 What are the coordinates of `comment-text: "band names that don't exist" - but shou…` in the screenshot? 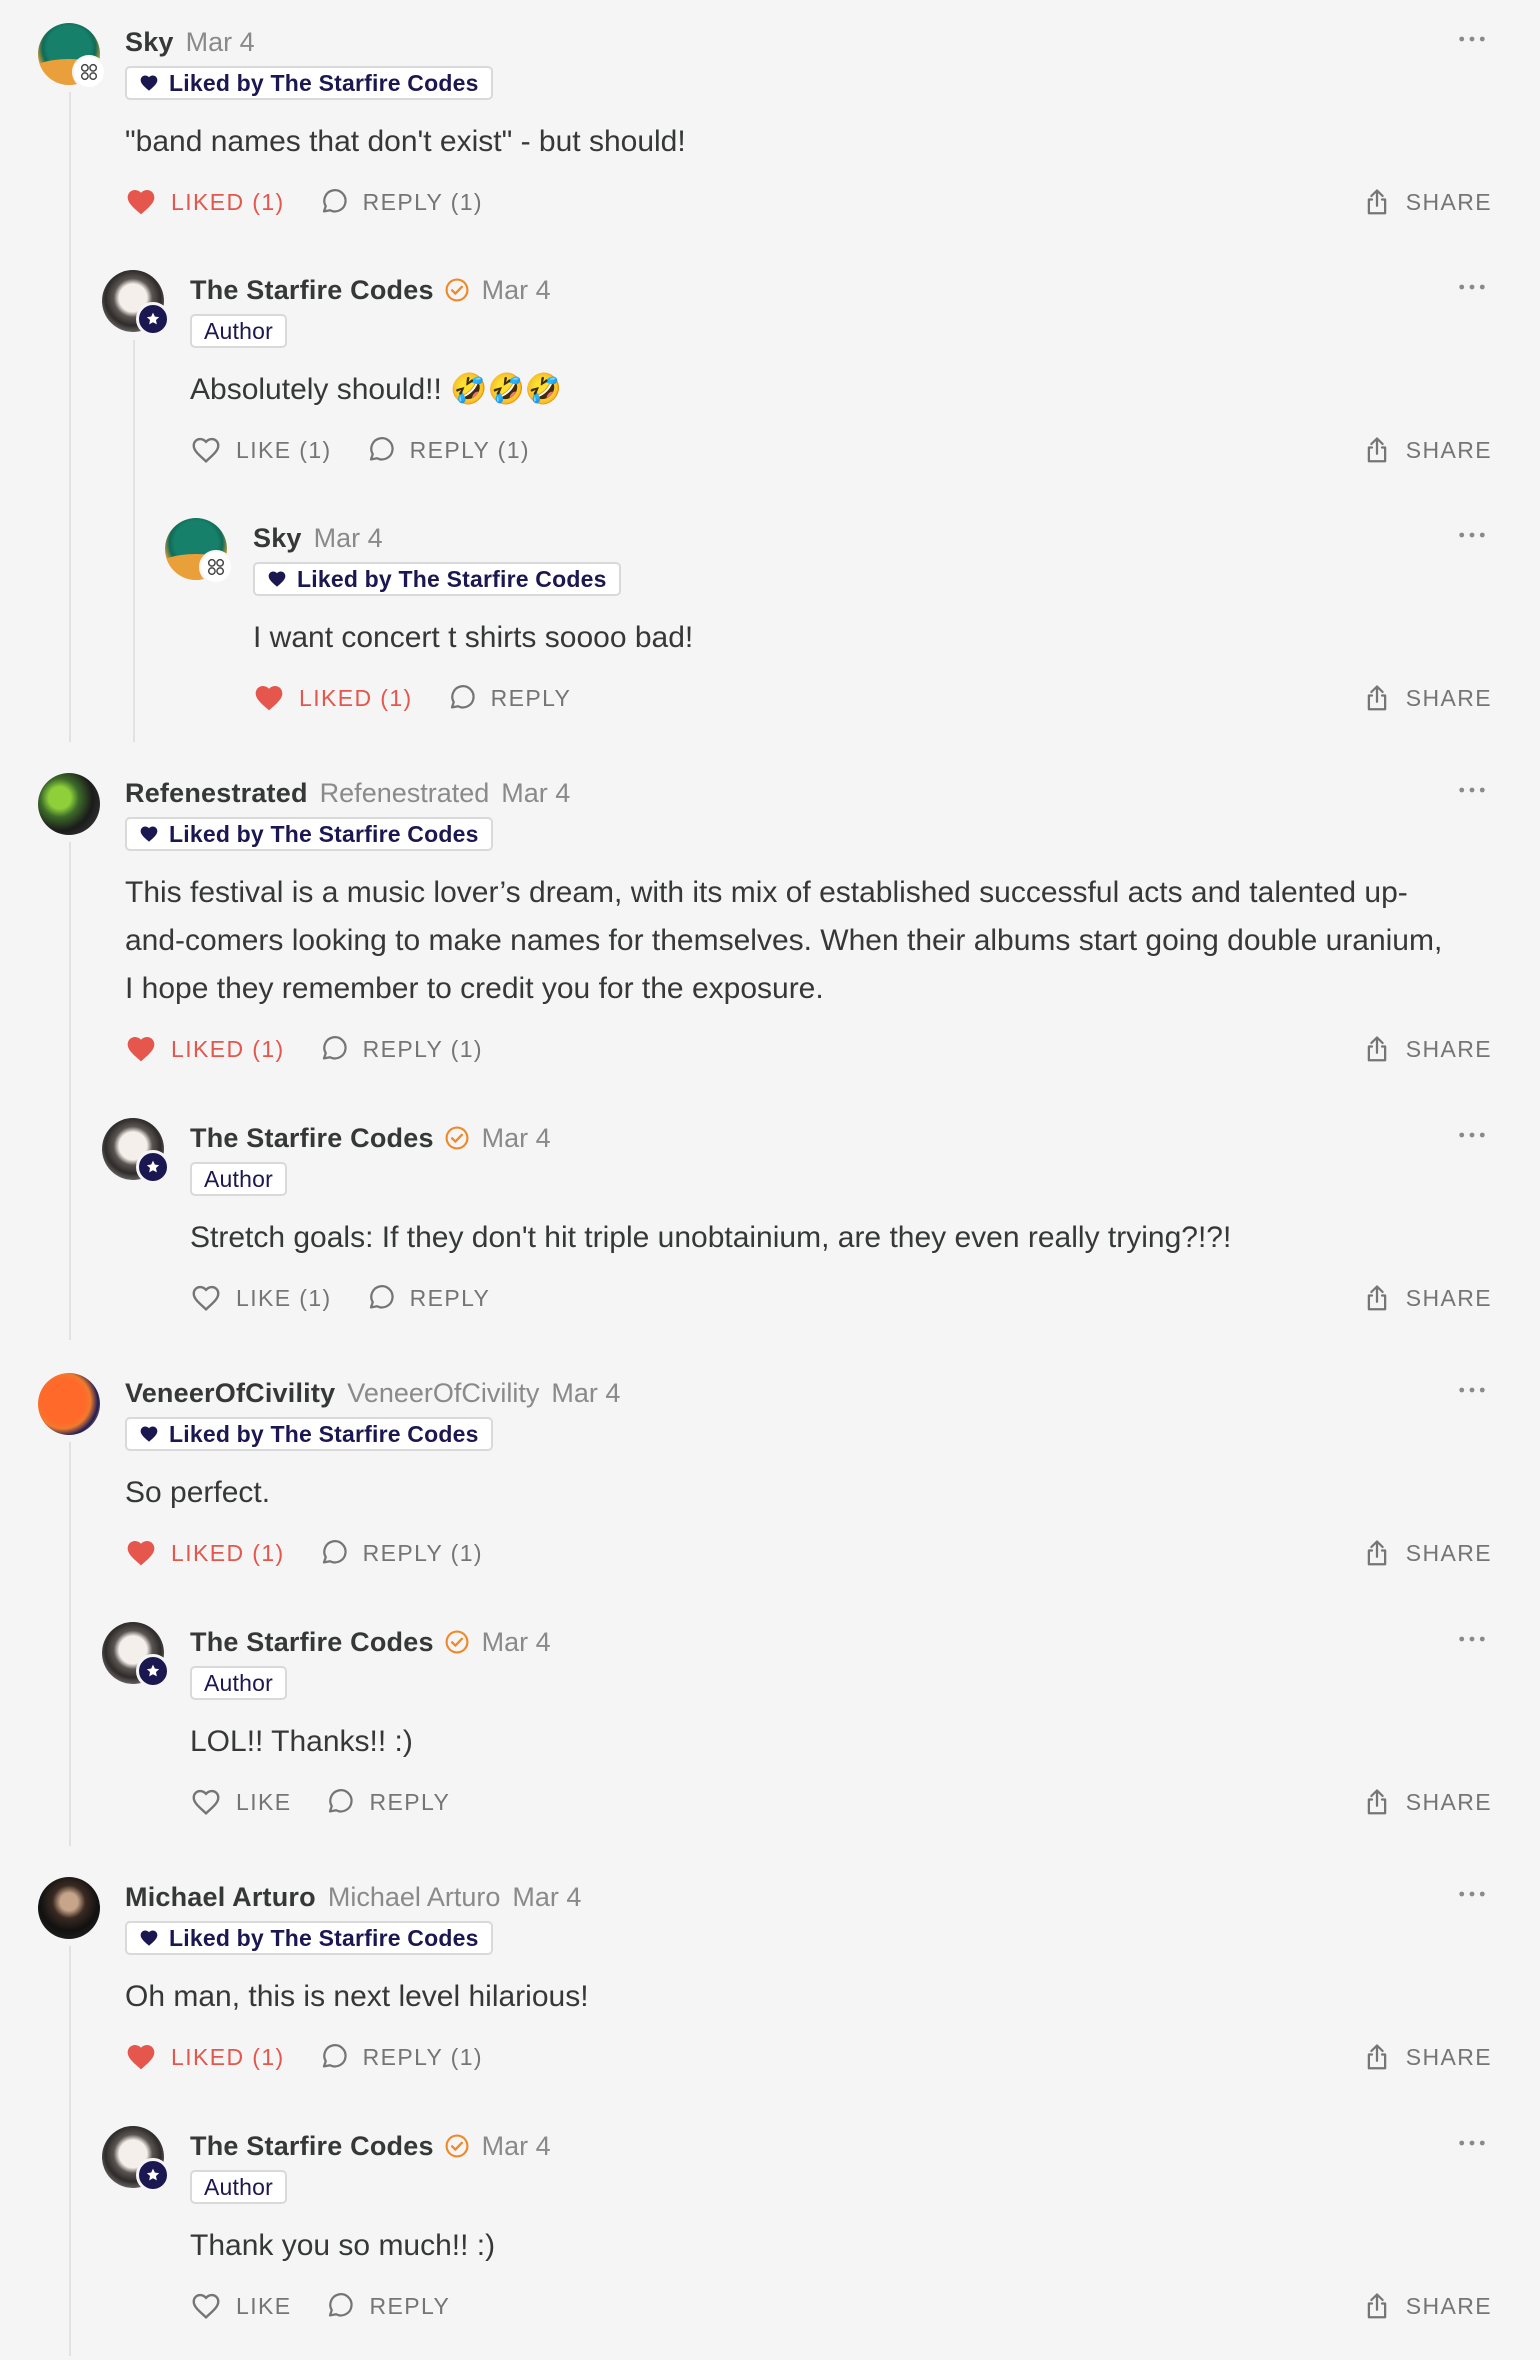 It's located at (405, 141).